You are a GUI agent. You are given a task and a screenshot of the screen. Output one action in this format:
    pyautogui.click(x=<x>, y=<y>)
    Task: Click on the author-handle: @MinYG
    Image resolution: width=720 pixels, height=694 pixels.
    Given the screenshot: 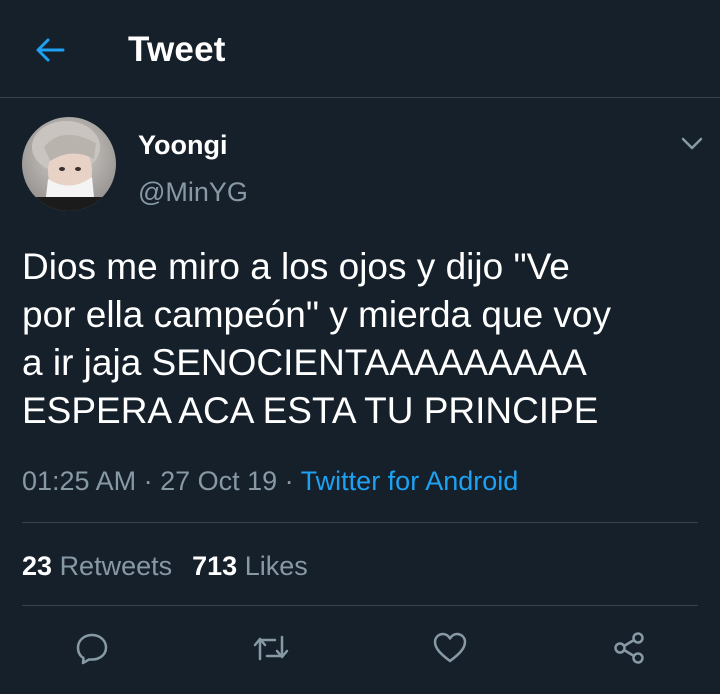 What is the action you would take?
    pyautogui.click(x=193, y=192)
    